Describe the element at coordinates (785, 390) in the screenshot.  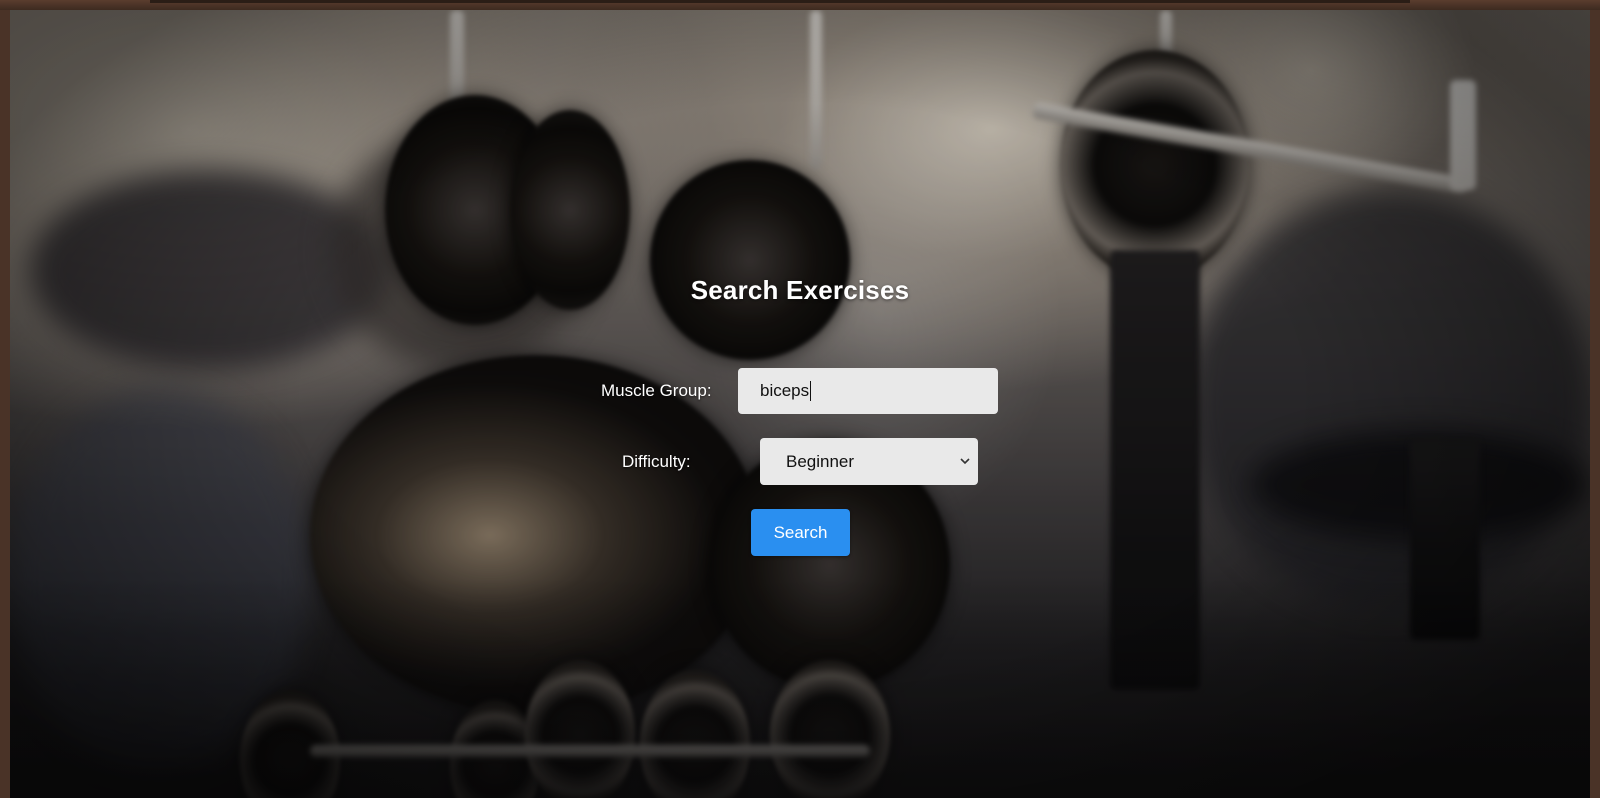
I see `muscle-group-value: biceps` at that location.